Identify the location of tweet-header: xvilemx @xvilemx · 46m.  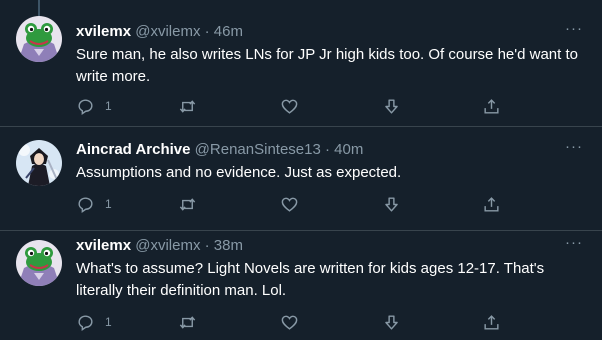
(159, 32).